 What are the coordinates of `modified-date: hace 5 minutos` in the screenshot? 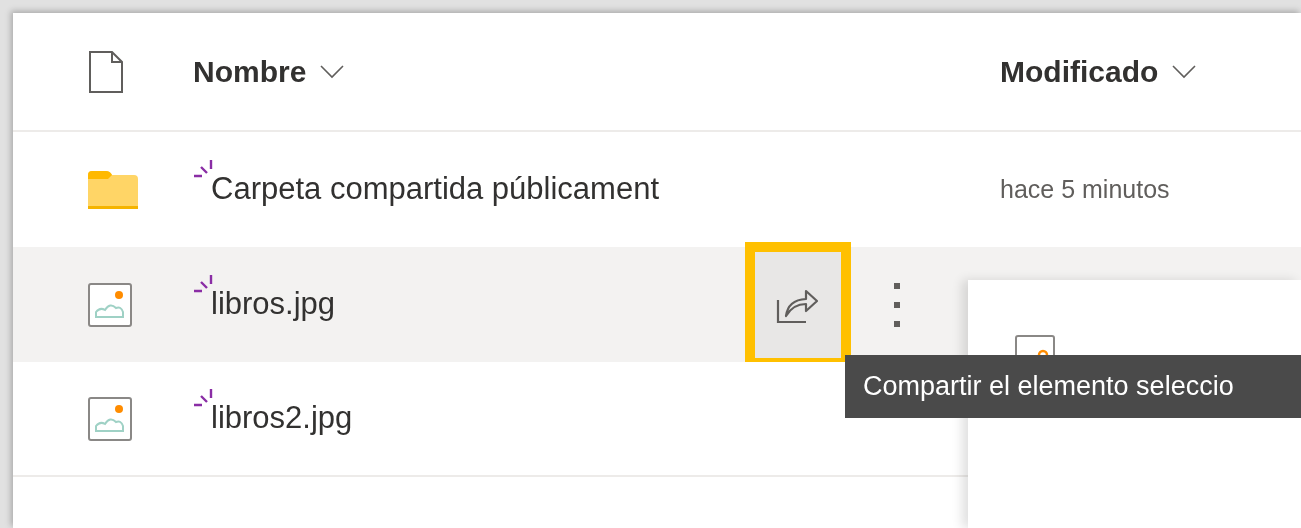 It's located at (1085, 189).